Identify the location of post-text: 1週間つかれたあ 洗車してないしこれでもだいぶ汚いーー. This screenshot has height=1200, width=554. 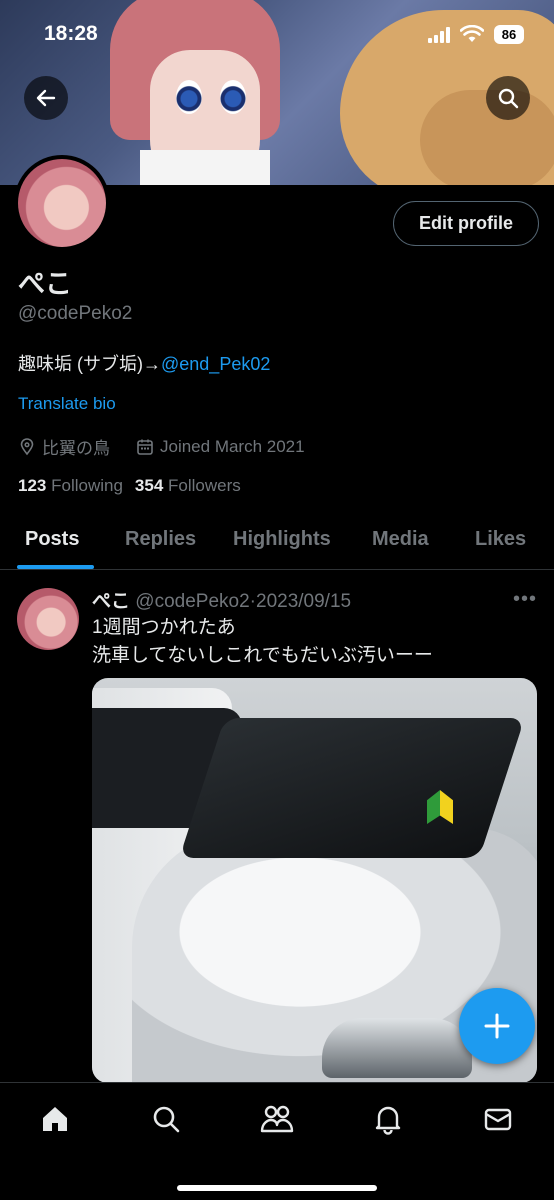
(262, 642).